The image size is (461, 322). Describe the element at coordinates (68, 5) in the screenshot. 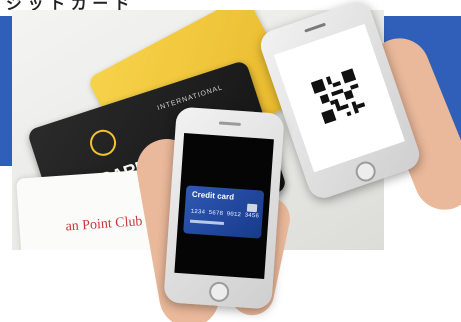

I see `cropped-heading-text: ジ ッ ト カ ー ド` at that location.